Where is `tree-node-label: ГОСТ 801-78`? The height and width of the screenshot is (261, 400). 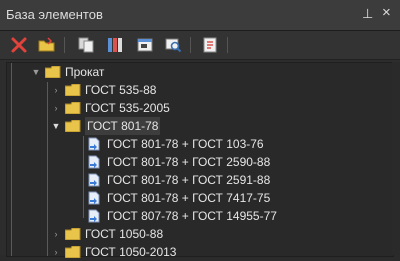 tree-node-label: ГОСТ 801-78 is located at coordinates (123, 126).